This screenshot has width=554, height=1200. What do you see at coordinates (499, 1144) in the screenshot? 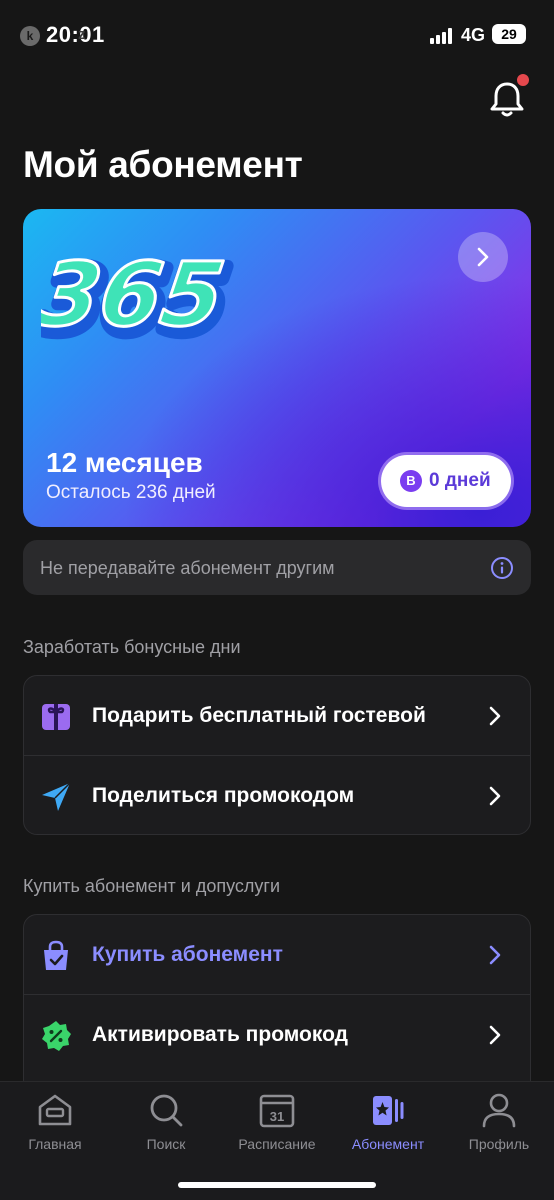
I see `tab-label: Профиль` at bounding box center [499, 1144].